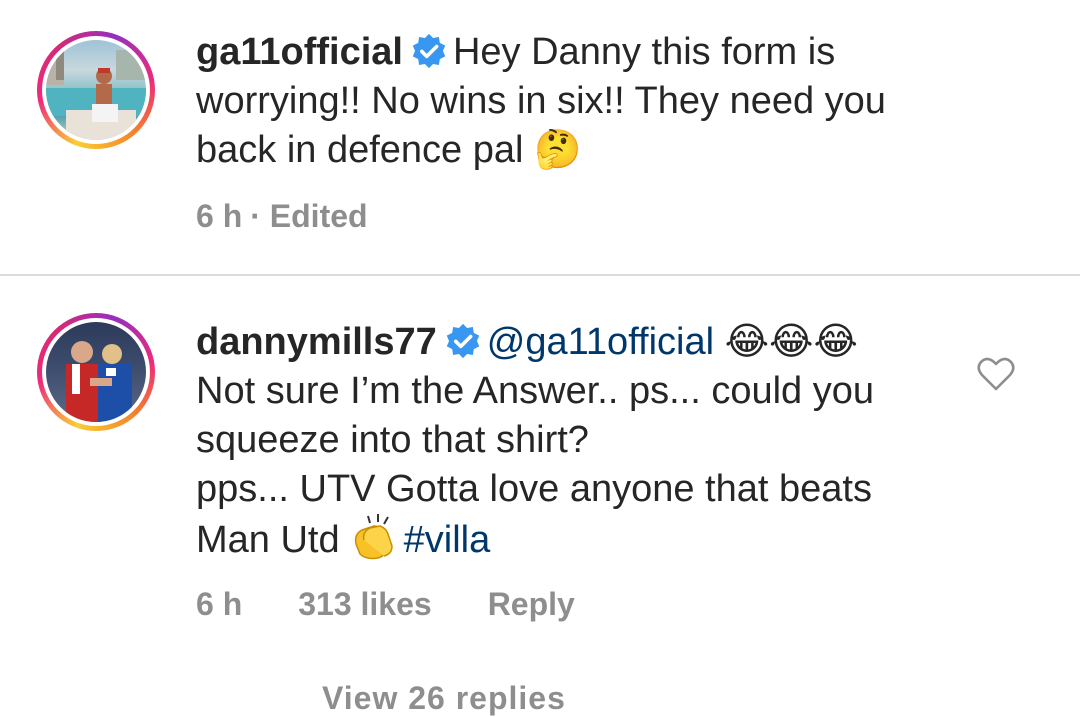  Describe the element at coordinates (791, 342) in the screenshot. I see `laughing-emoji: 😂😂😂` at that location.